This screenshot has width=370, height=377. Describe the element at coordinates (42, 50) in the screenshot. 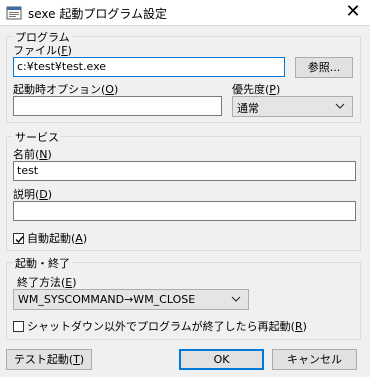

I see `file-label: ファイル(F)` at that location.